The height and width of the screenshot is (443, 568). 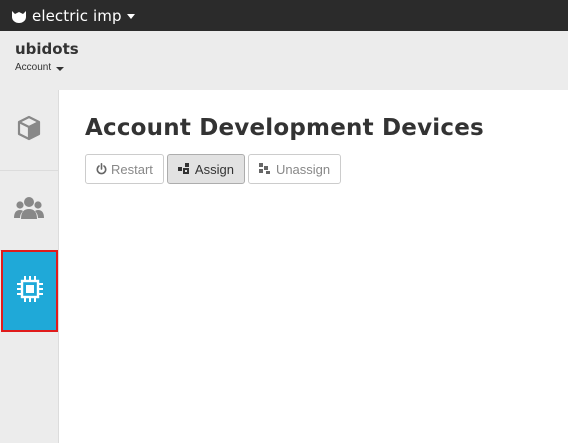 I want to click on sidebar, so click(x=29, y=266).